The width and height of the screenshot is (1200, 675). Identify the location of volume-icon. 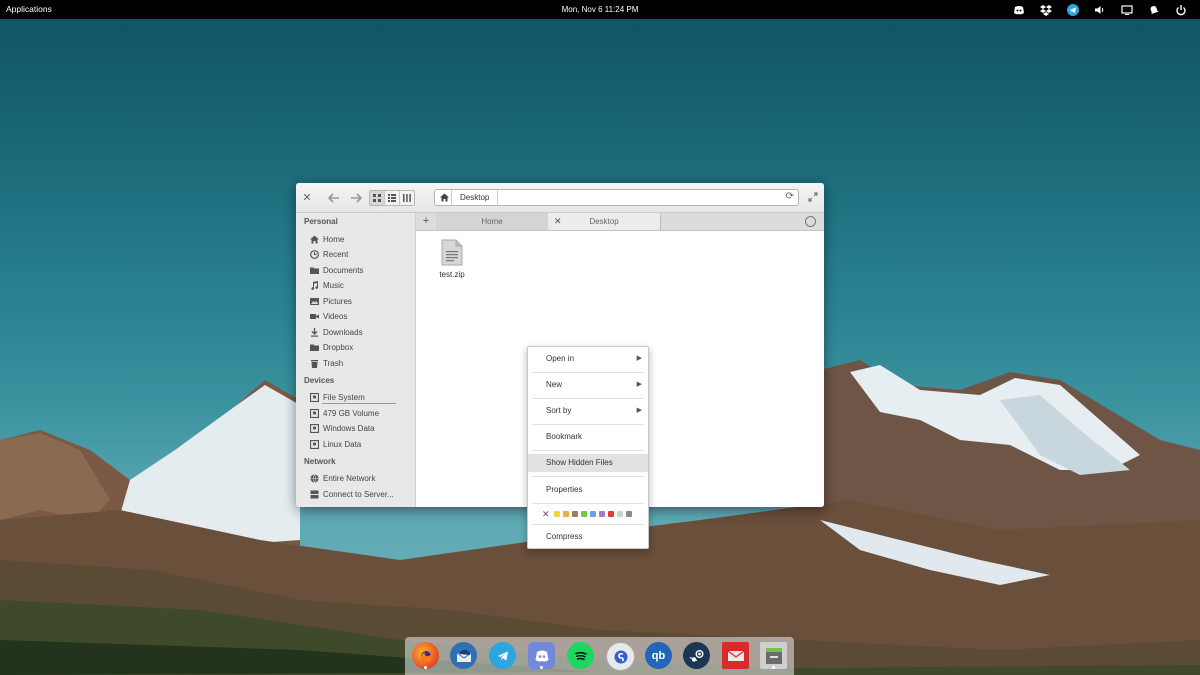
(1099, 9).